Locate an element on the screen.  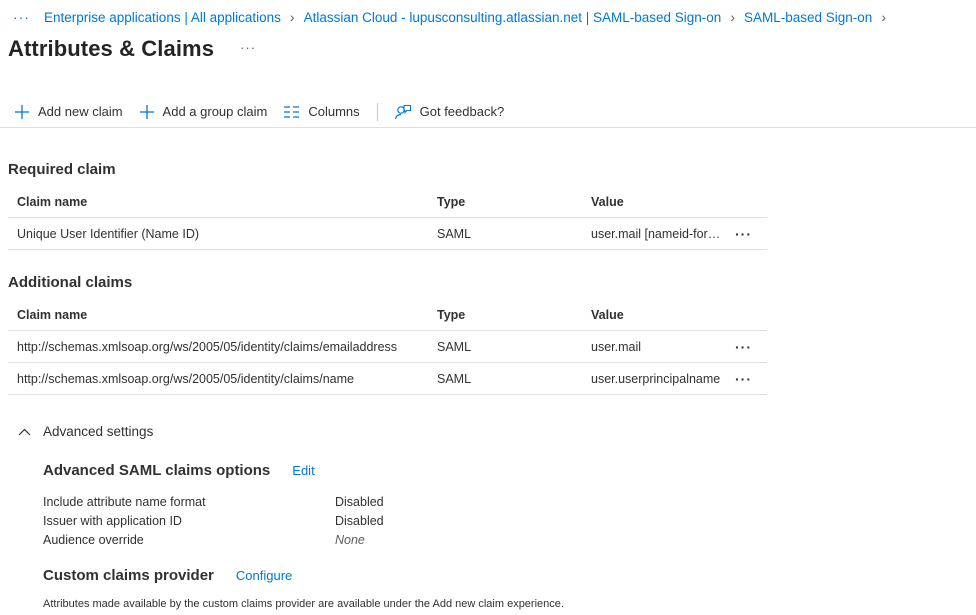
feedback-button: Got feedback? is located at coordinates (449, 112).